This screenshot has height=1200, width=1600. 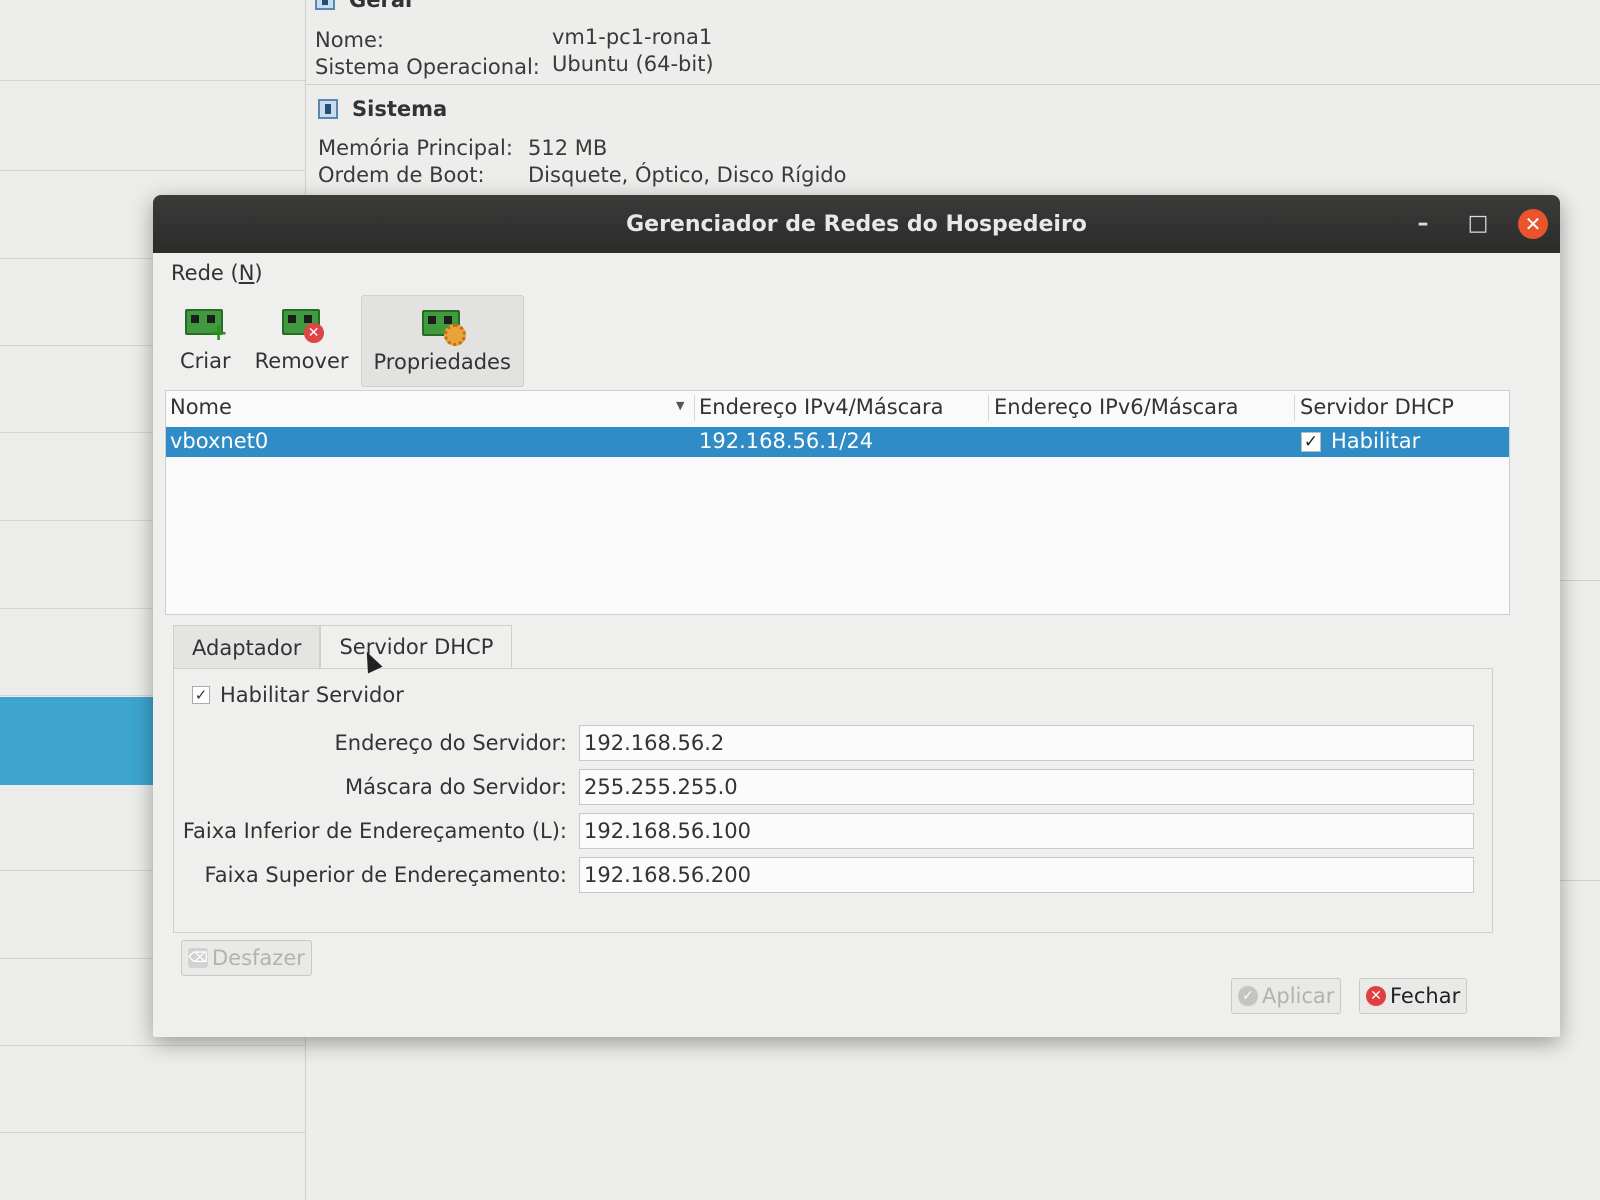 I want to click on server-mask-label: Máscara do Servidor:, so click(x=455, y=787).